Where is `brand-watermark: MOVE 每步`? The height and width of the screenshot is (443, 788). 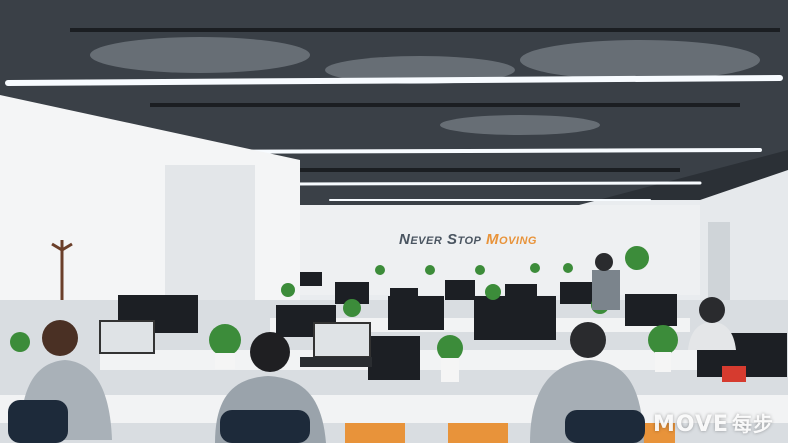 brand-watermark: MOVE 每步 is located at coordinates (713, 422).